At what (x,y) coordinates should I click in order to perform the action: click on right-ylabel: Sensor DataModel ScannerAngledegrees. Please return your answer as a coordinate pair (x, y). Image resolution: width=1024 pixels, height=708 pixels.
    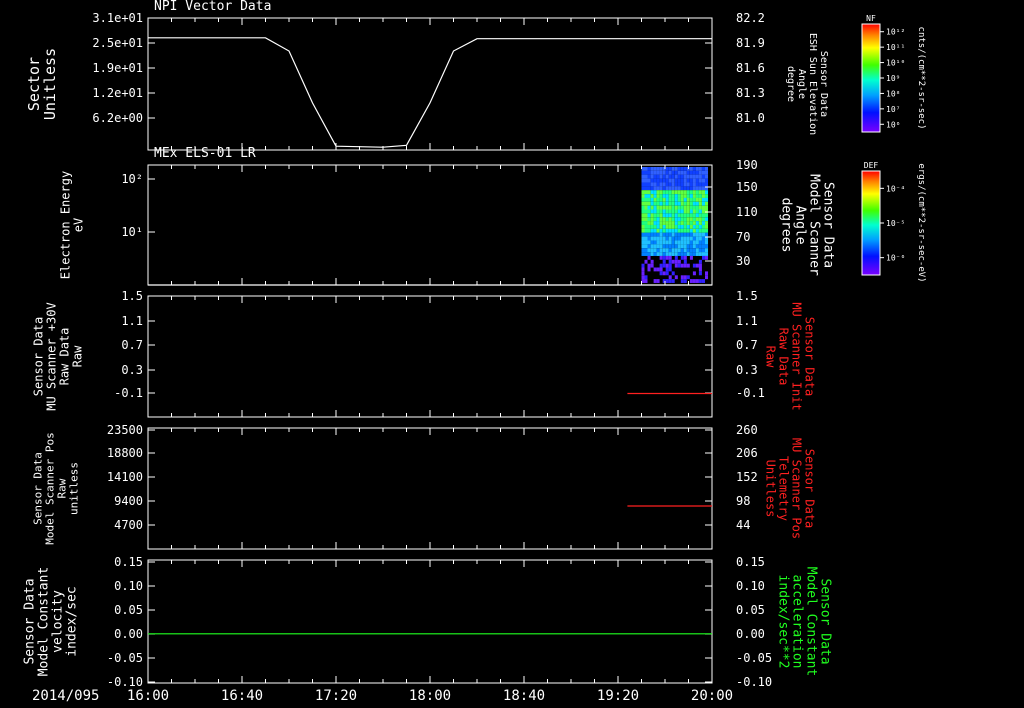
    Looking at the image, I should click on (807, 225).